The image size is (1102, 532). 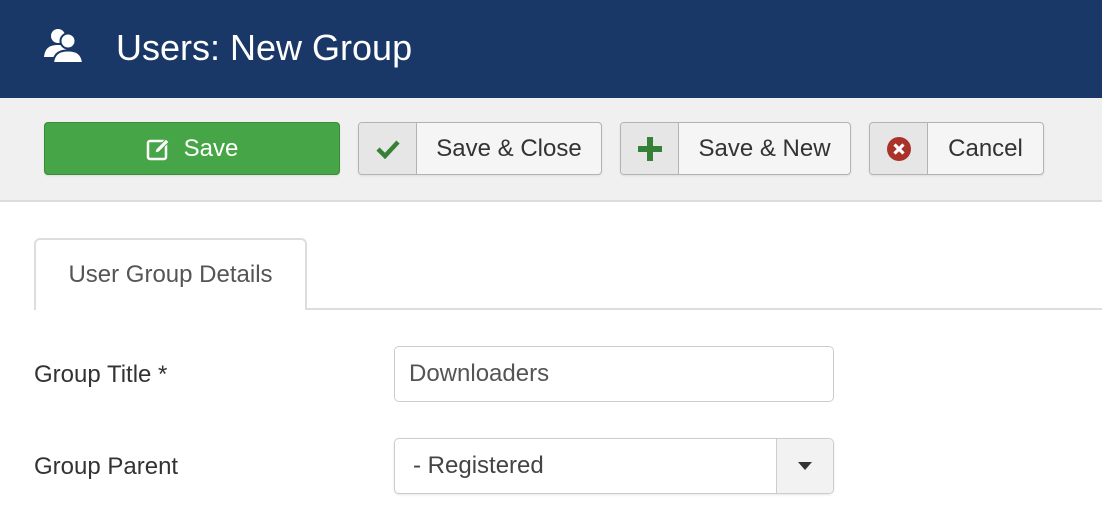 I want to click on group-parent-select: - Registered, so click(x=614, y=466).